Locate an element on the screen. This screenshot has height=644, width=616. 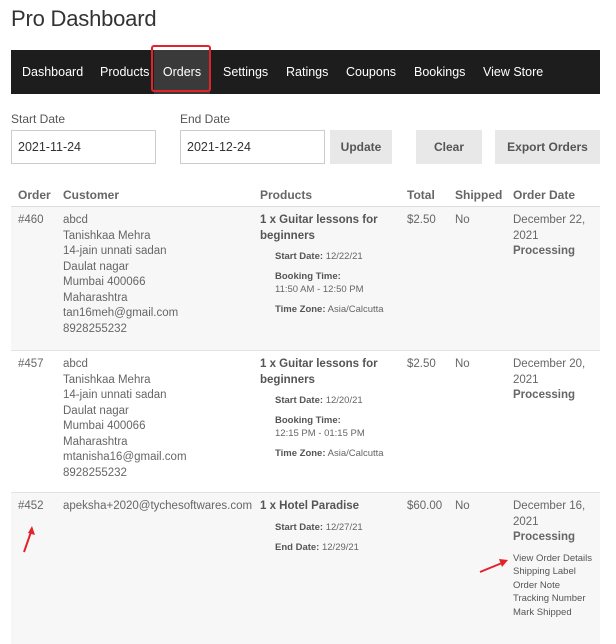
update-button: Update is located at coordinates (361, 147).